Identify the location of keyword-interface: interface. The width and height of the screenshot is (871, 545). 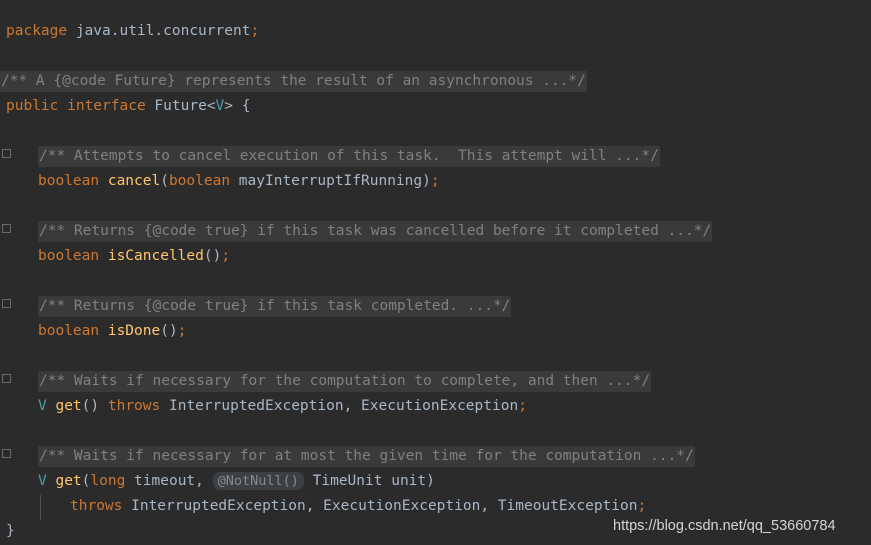
(106, 106).